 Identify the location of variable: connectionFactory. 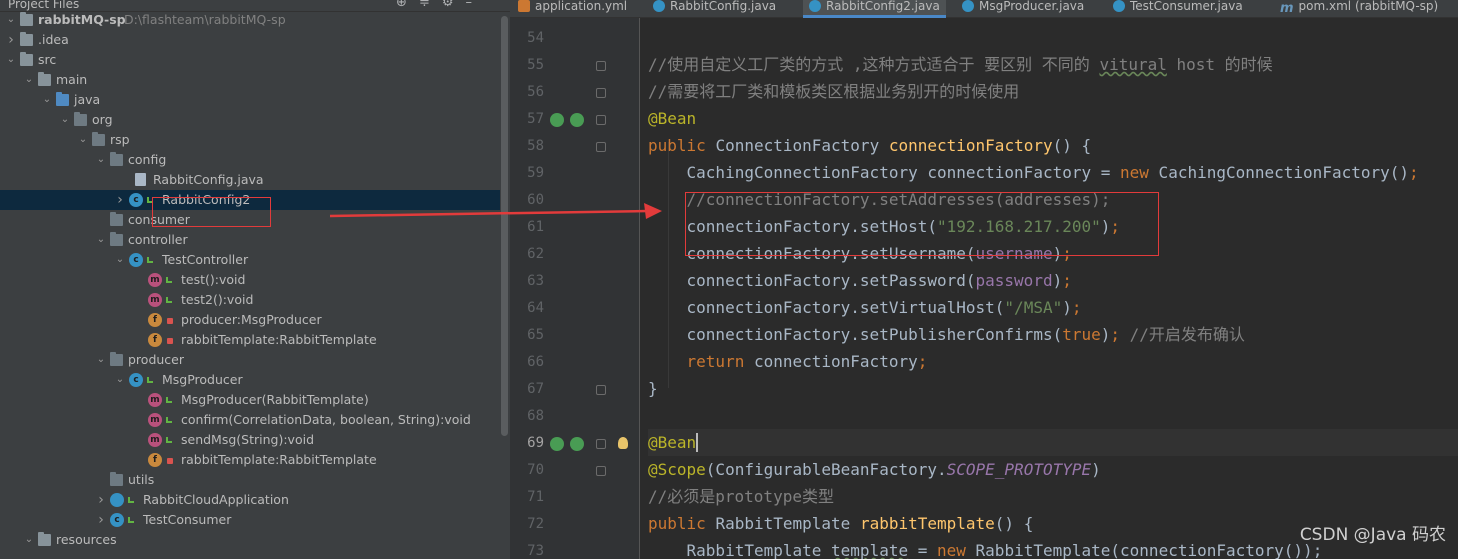
(831, 361).